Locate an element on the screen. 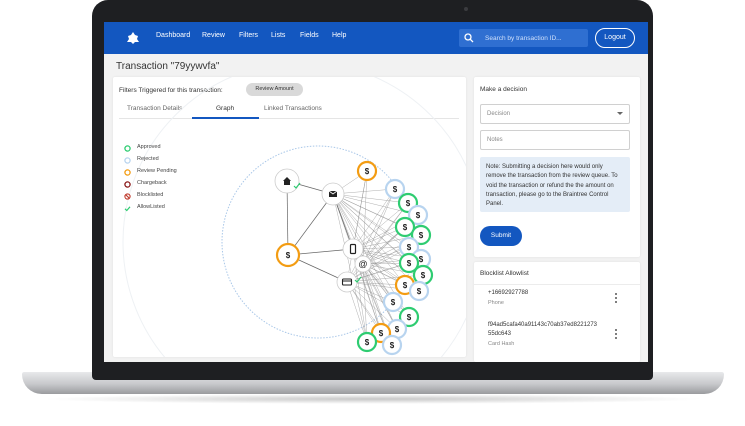  mail-node is located at coordinates (333, 194).